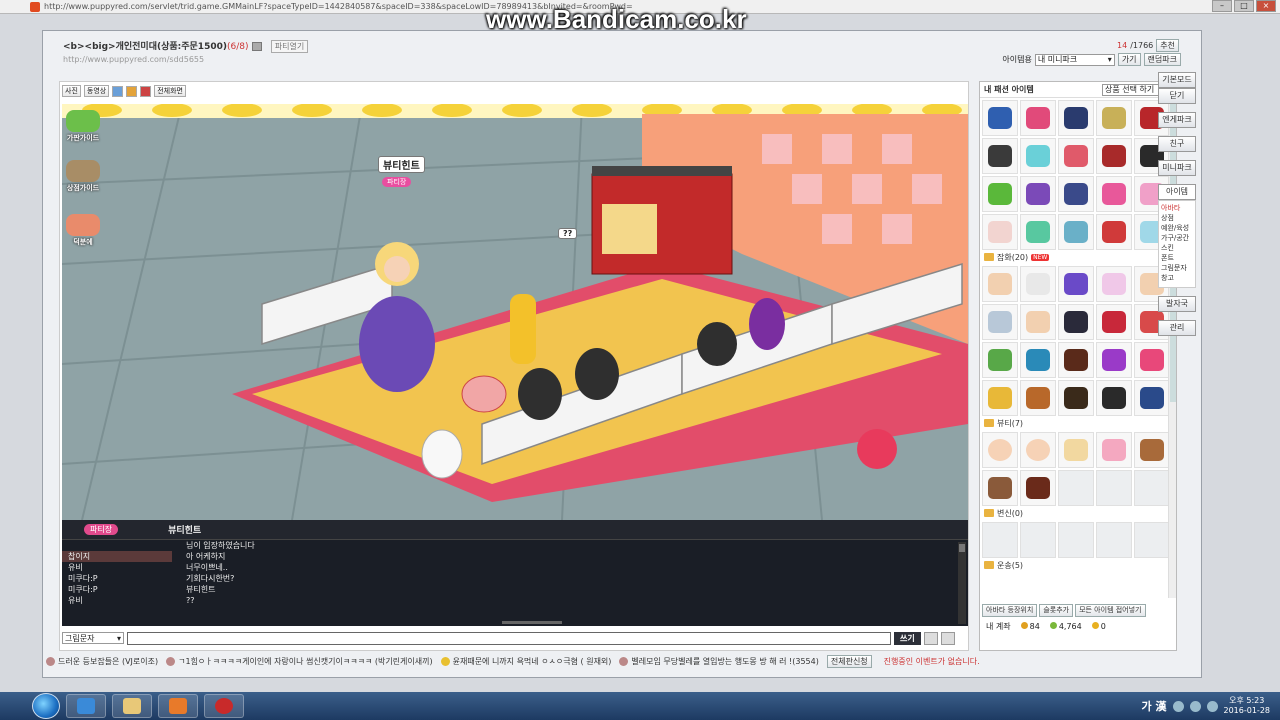 This screenshot has height=720, width=1280. I want to click on go-button: 가기, so click(1129, 59).